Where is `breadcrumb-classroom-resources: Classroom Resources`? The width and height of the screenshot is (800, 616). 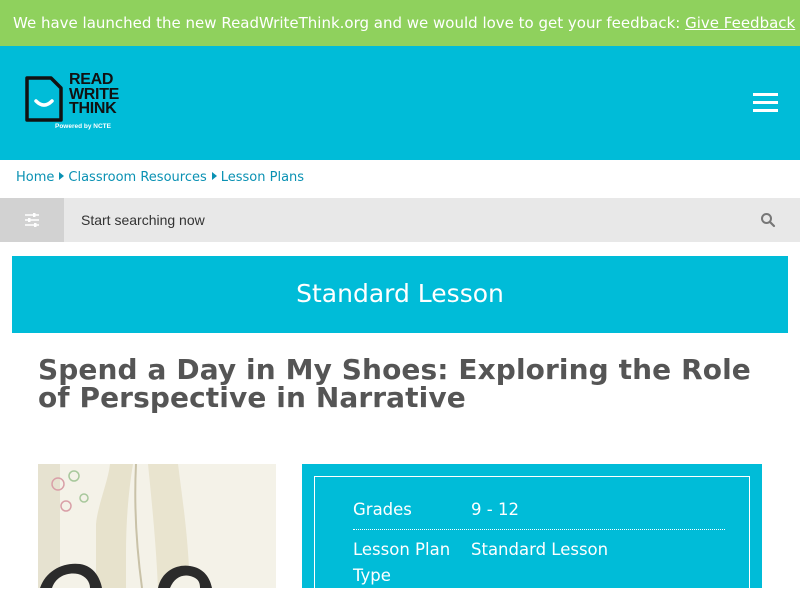
breadcrumb-classroom-resources: Classroom Resources is located at coordinates (137, 177).